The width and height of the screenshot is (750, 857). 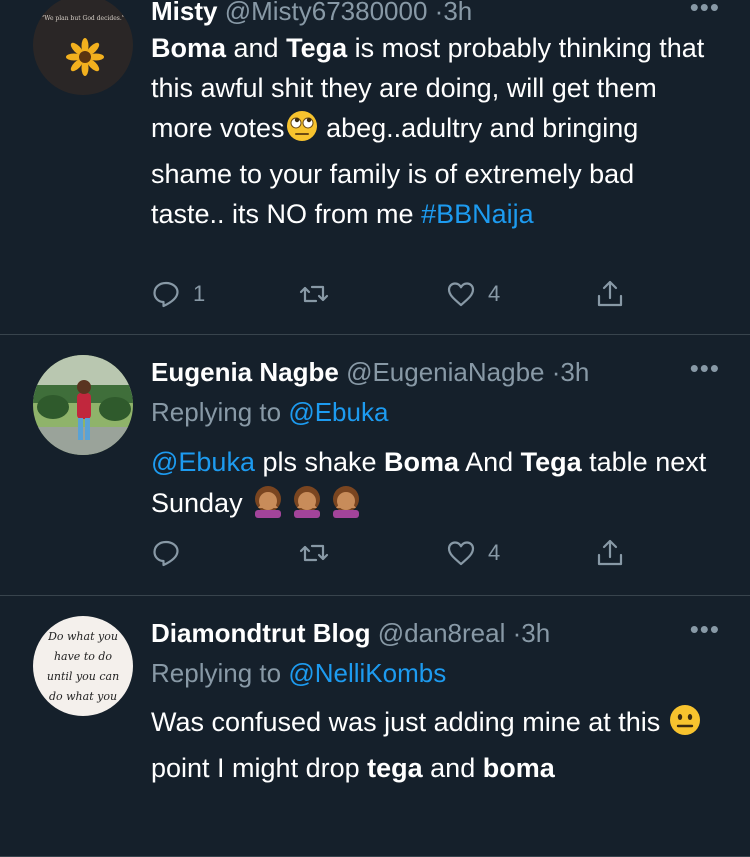 What do you see at coordinates (477, 214) in the screenshot?
I see `hashtag-link: #BBNaija` at bounding box center [477, 214].